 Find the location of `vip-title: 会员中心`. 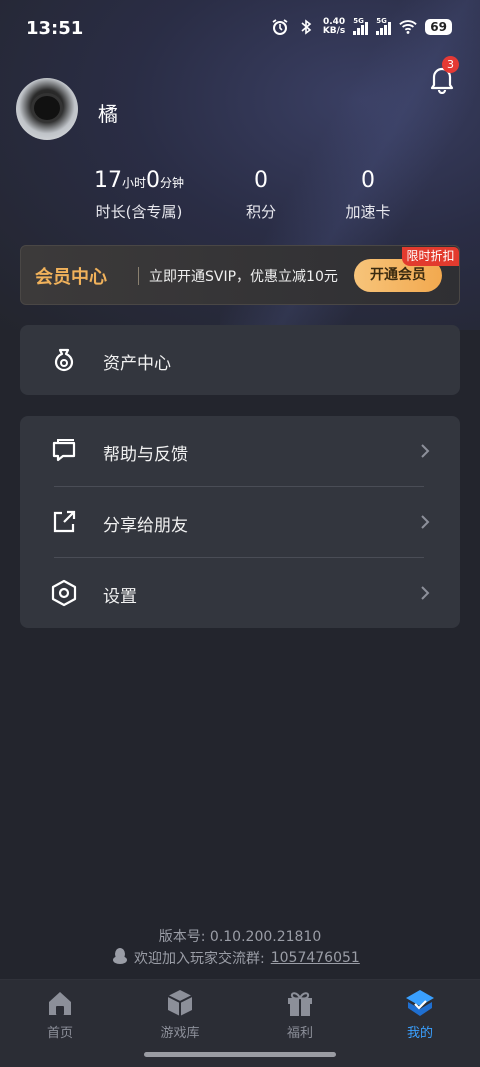

vip-title: 会员中心 is located at coordinates (71, 277).